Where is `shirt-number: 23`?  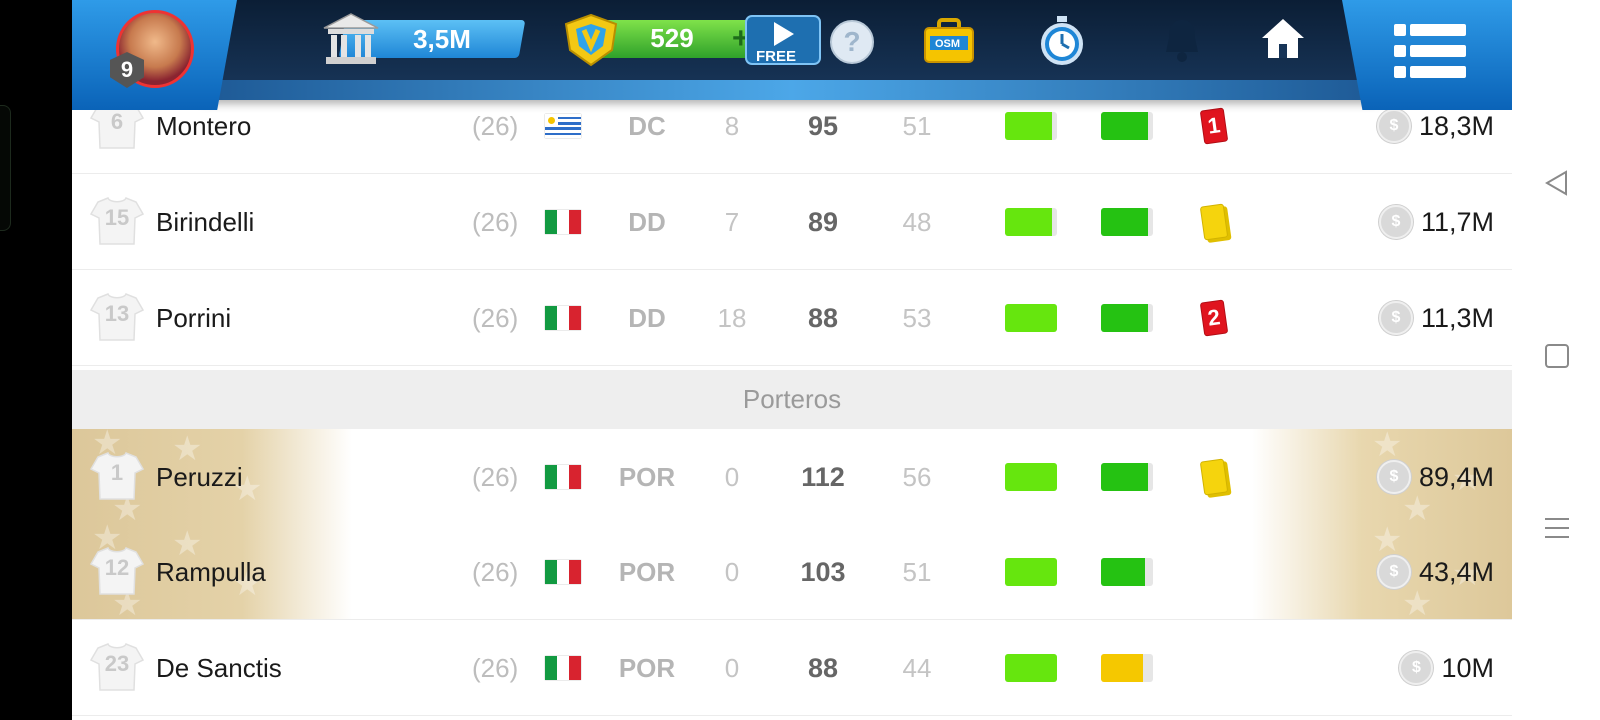
shirt-number: 23 is located at coordinates (117, 668).